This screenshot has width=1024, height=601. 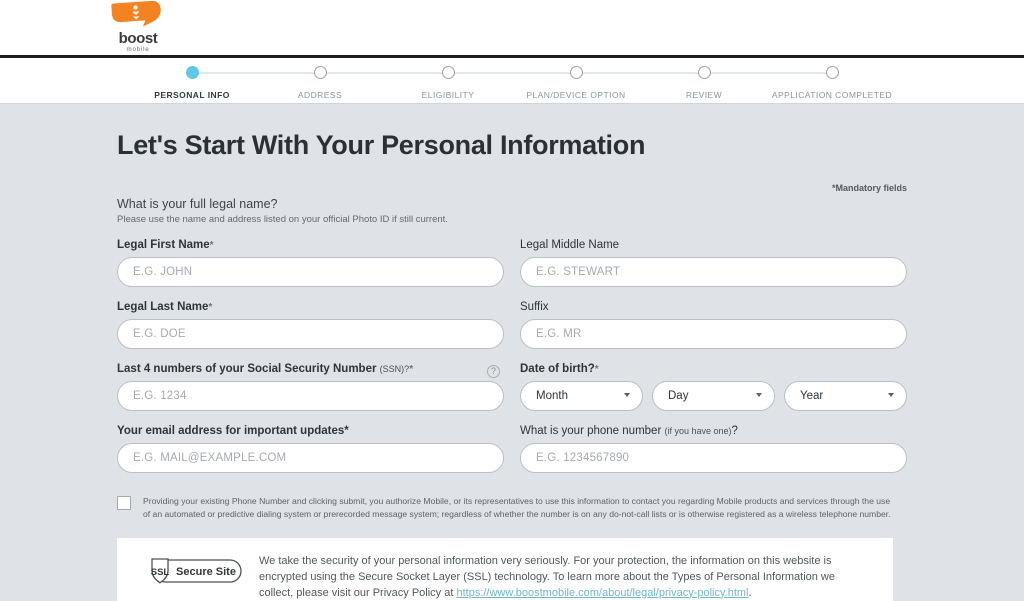 I want to click on ssn-label-paren: (SSN)?, so click(x=394, y=369).